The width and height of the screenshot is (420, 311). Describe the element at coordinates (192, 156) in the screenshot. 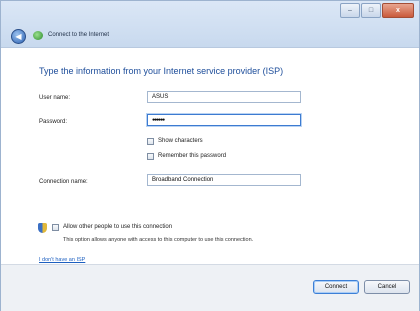

I see `remember-password-label: Remember this password` at that location.